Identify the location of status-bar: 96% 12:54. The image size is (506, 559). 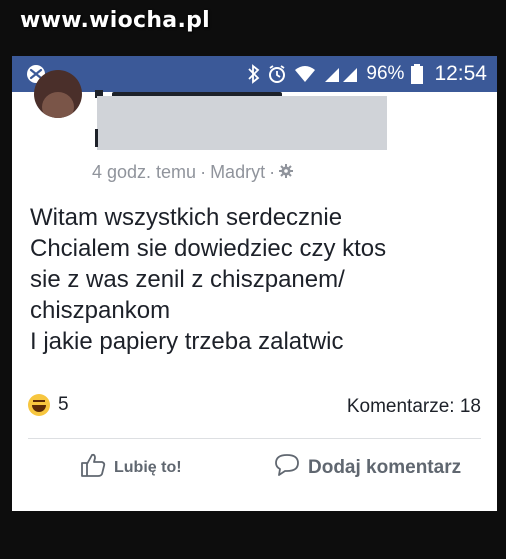
(254, 74).